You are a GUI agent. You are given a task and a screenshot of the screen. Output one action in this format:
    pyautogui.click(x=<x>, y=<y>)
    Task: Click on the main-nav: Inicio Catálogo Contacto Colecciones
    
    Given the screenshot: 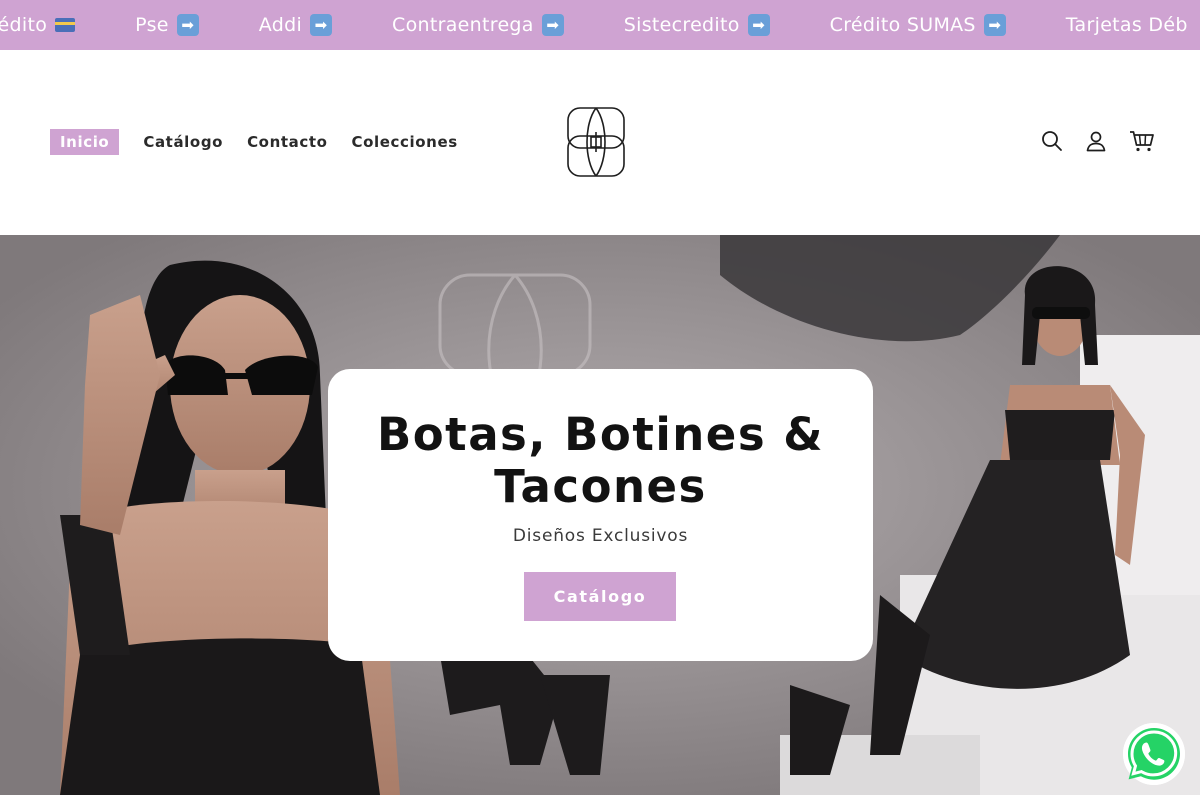 What is the action you would take?
    pyautogui.click(x=254, y=142)
    